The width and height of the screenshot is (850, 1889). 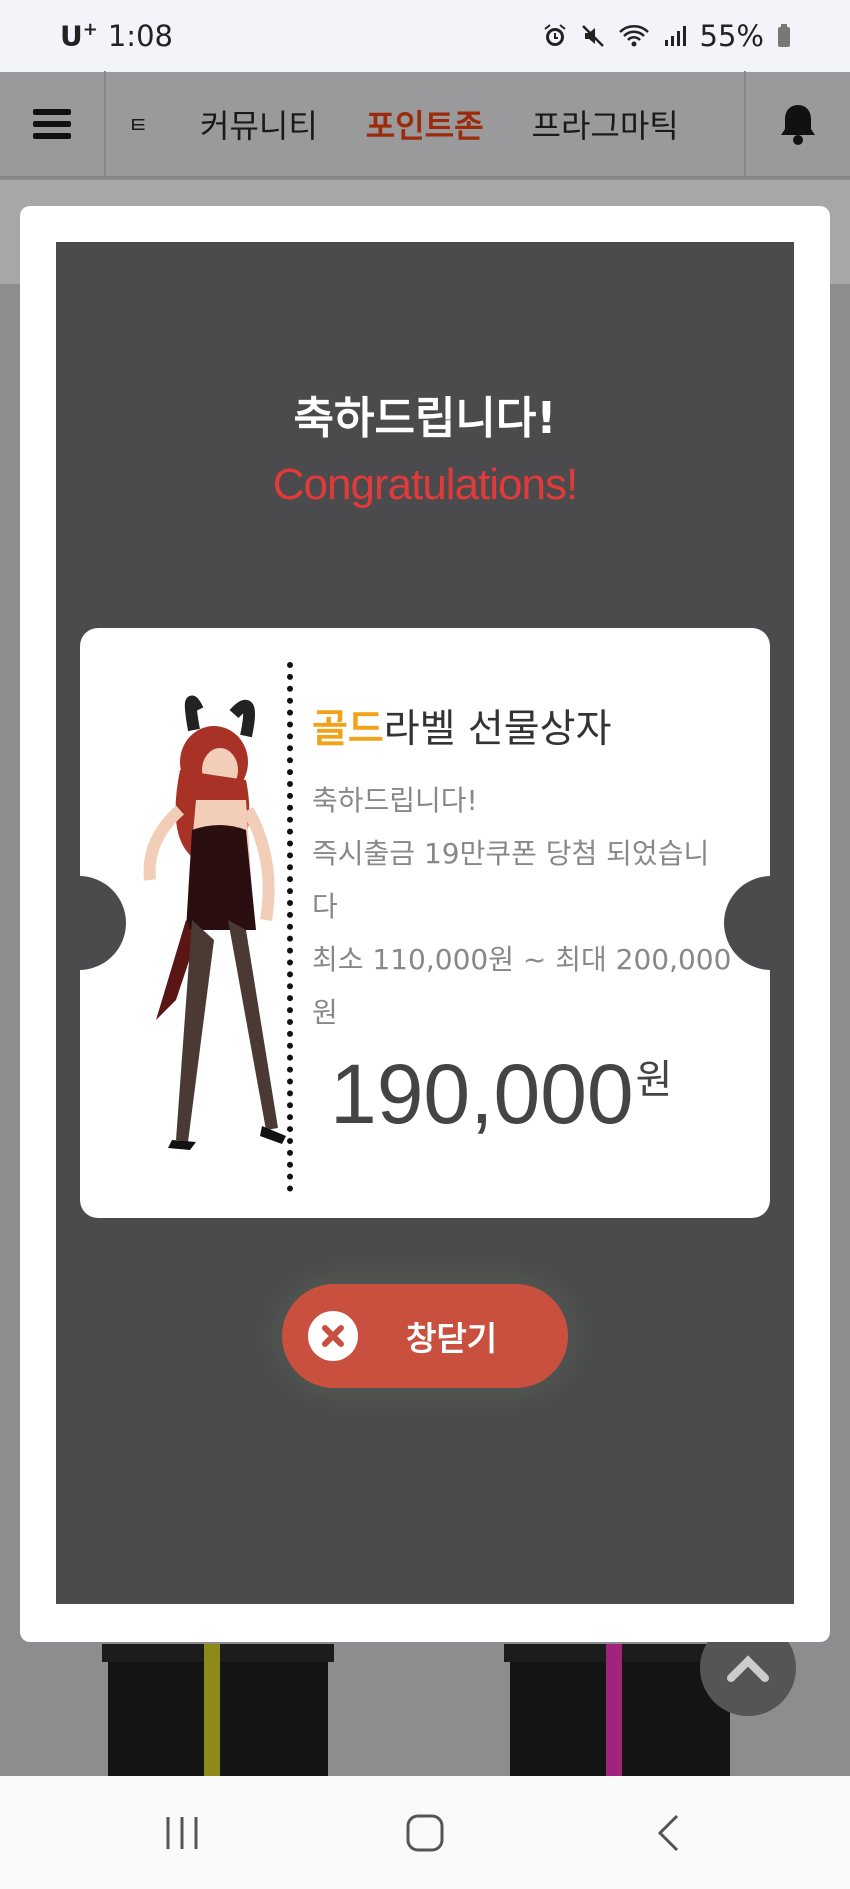 I want to click on recent-apps-icon, so click(x=182, y=1832).